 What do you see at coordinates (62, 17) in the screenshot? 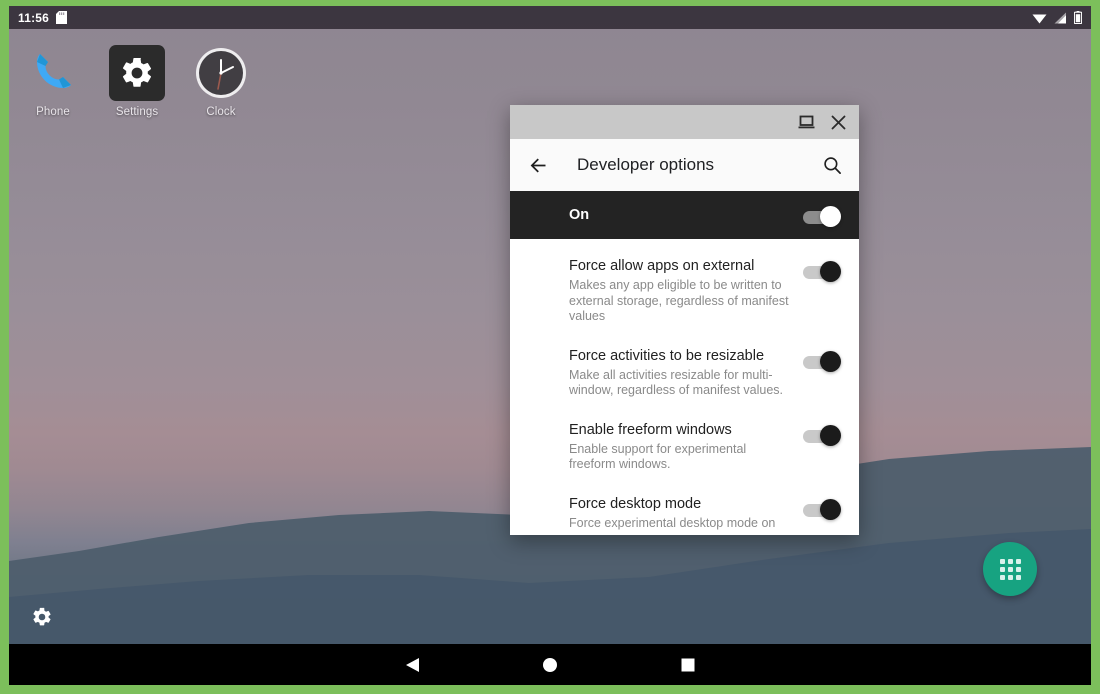
I see `sd-card-icon` at bounding box center [62, 17].